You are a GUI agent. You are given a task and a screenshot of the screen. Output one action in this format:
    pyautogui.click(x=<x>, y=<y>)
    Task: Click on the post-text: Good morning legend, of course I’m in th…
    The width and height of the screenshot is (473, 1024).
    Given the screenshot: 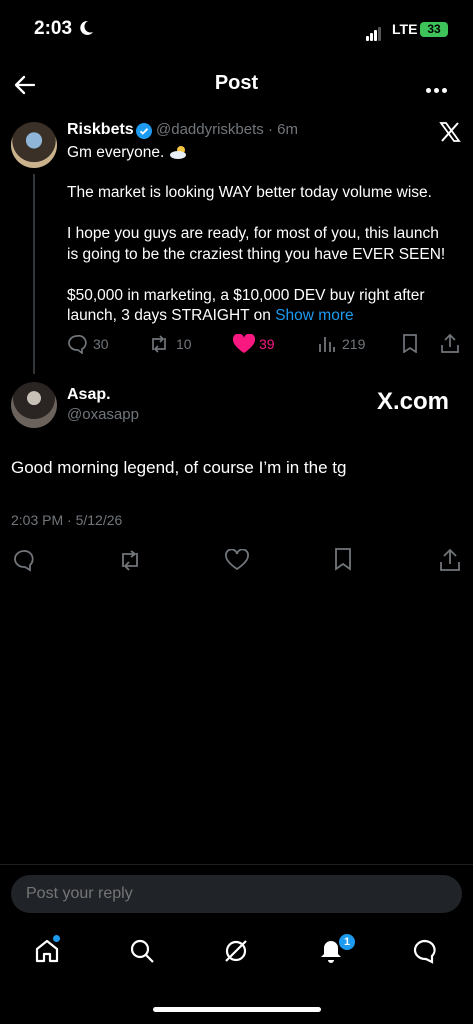 What is the action you would take?
    pyautogui.click(x=179, y=467)
    